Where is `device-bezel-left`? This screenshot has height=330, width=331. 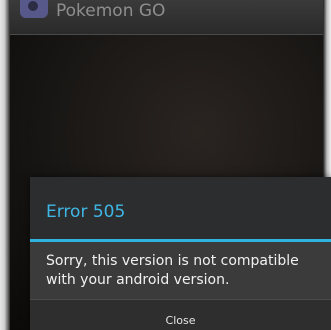
device-bezel-left is located at coordinates (5, 165).